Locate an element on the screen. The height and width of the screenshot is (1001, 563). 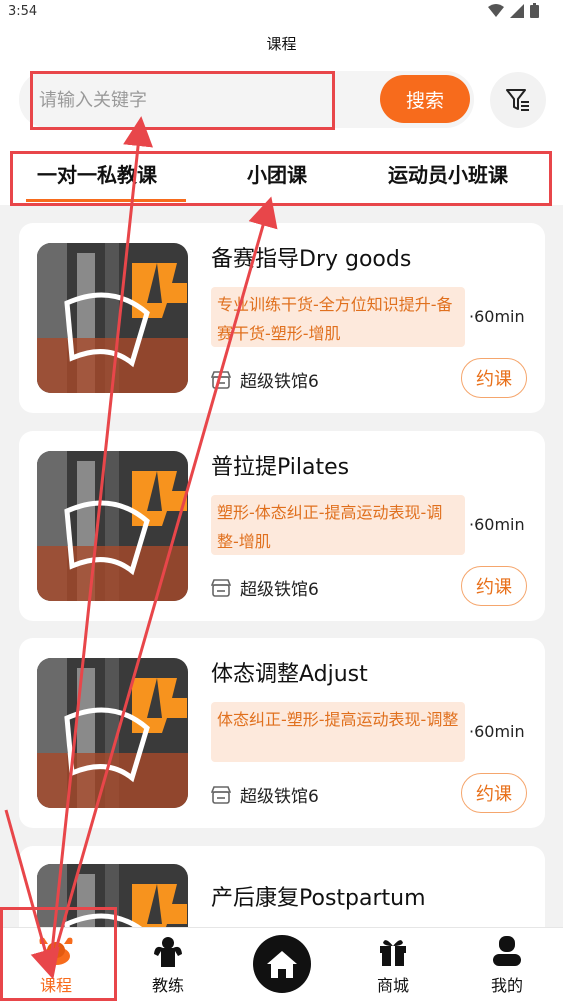
filter-icon is located at coordinates (517, 100).